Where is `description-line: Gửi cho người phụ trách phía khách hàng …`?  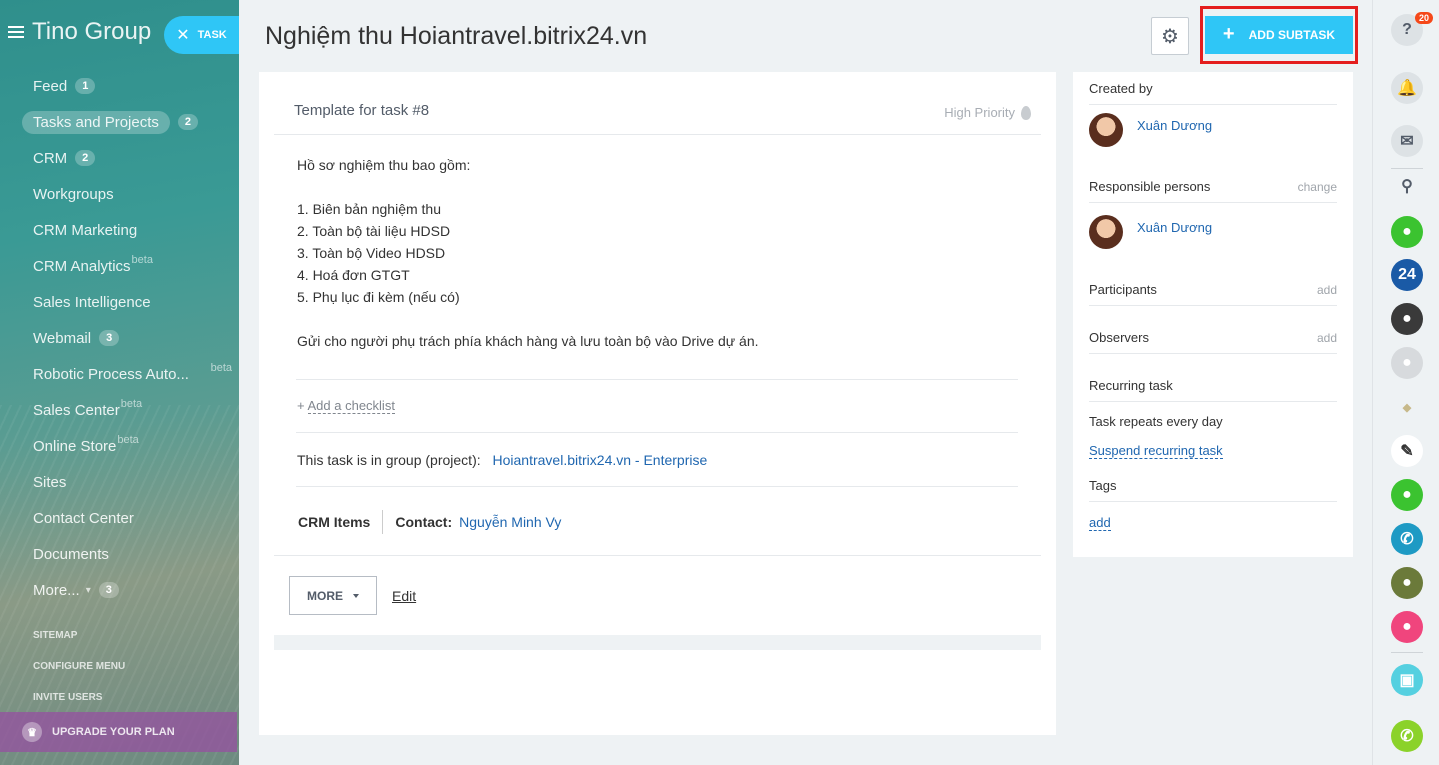
description-line: Gửi cho người phụ trách phía khách hàng … is located at coordinates (528, 341).